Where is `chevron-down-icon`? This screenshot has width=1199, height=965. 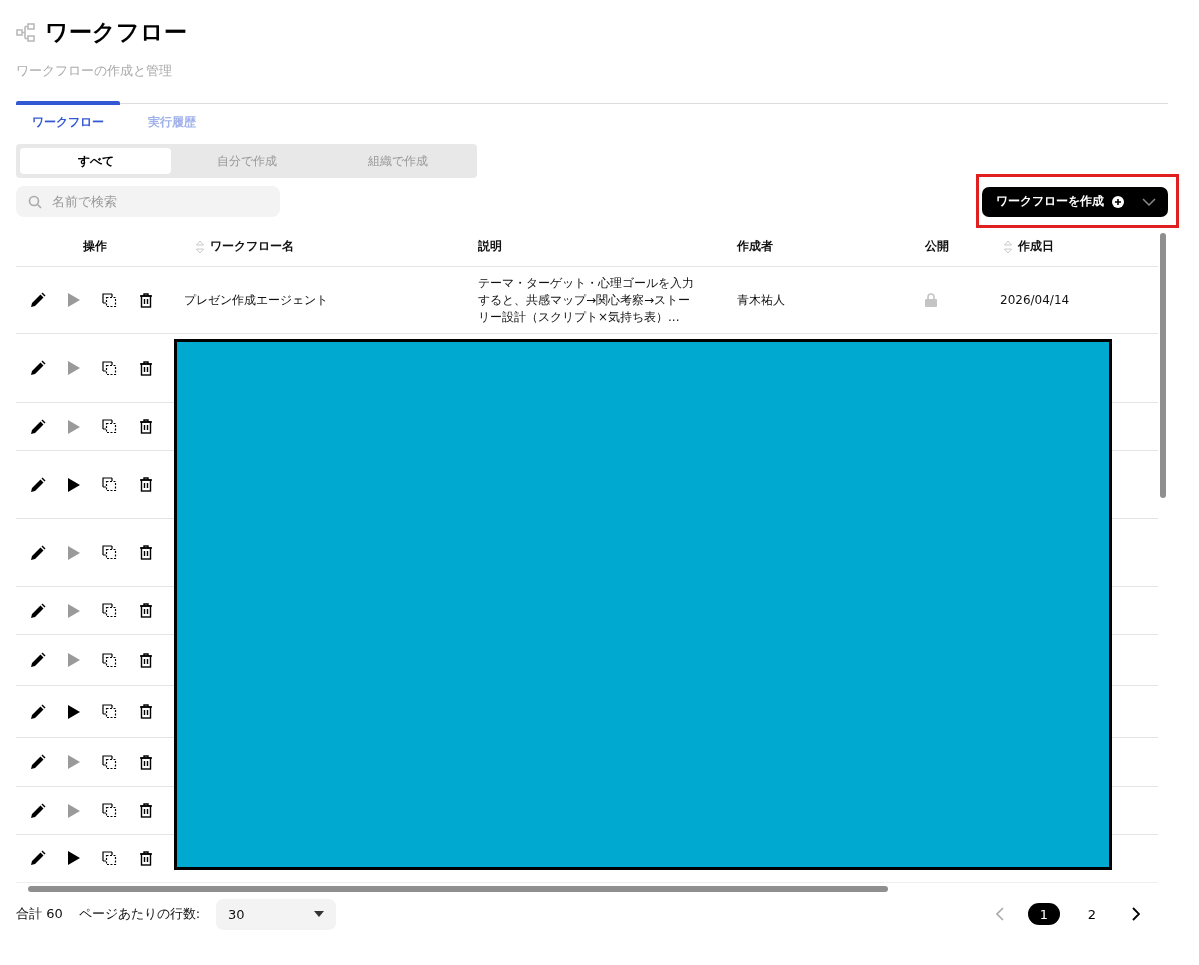 chevron-down-icon is located at coordinates (1149, 201).